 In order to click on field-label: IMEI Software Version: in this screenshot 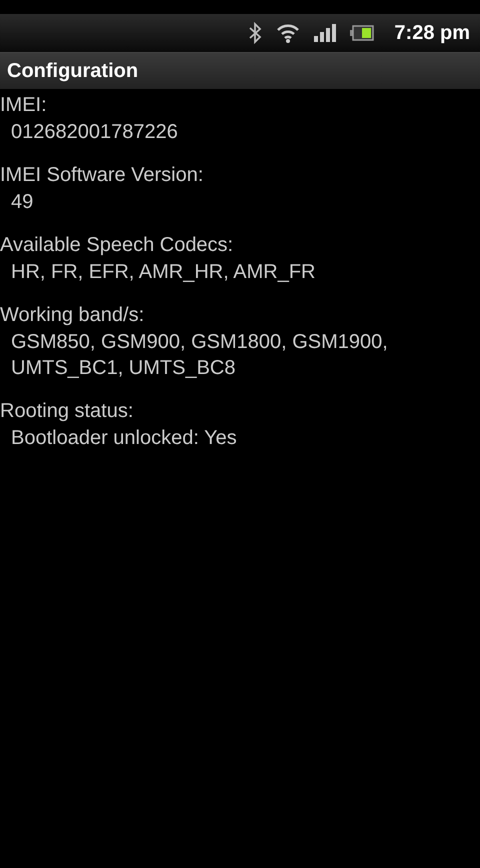, I will do `click(102, 175)`.